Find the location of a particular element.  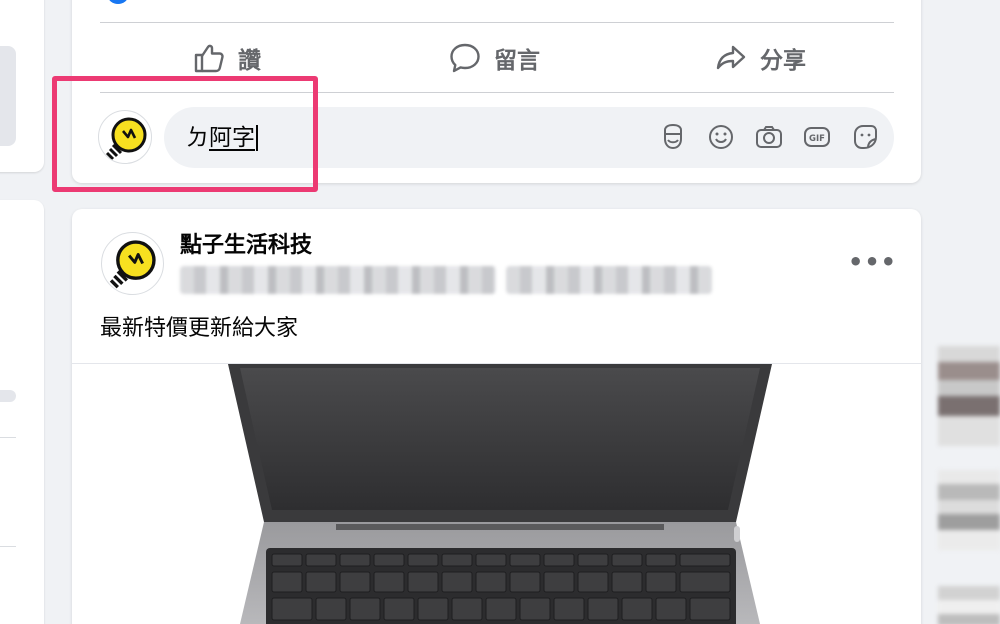

left-shortcuts-card is located at coordinates (22, 412).